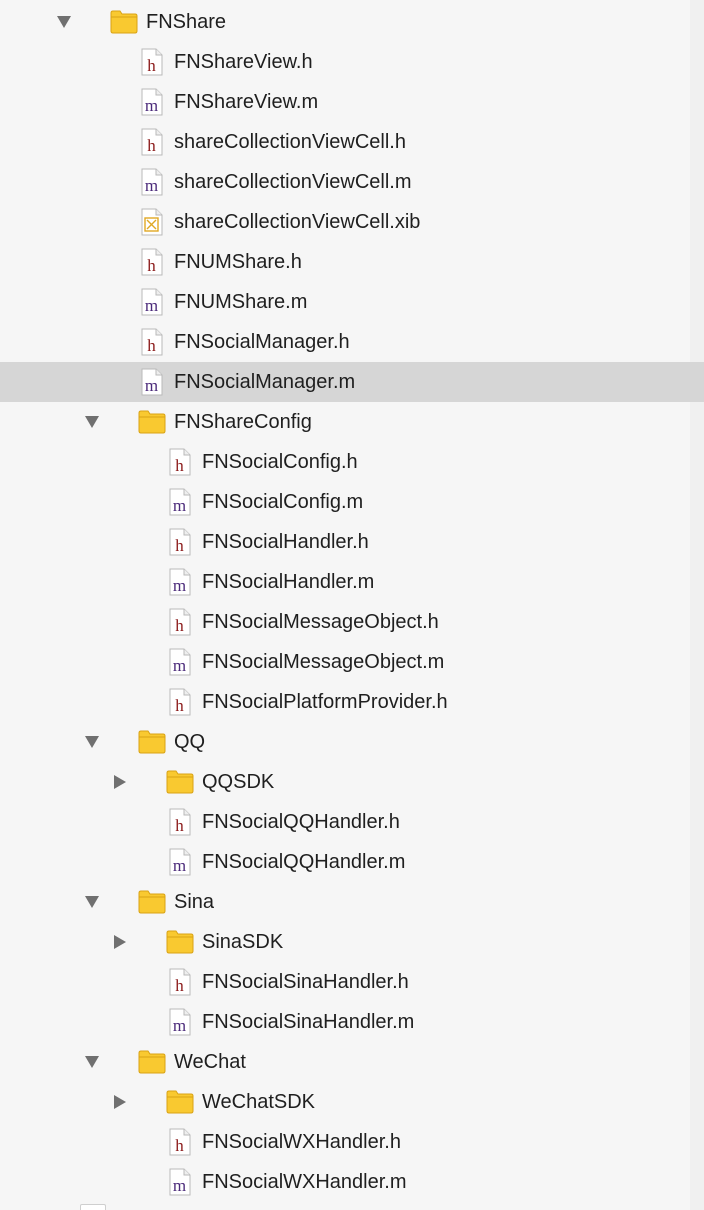 Image resolution: width=704 pixels, height=1210 pixels. What do you see at coordinates (259, 1102) in the screenshot?
I see `folder-label: WeChatSDK` at bounding box center [259, 1102].